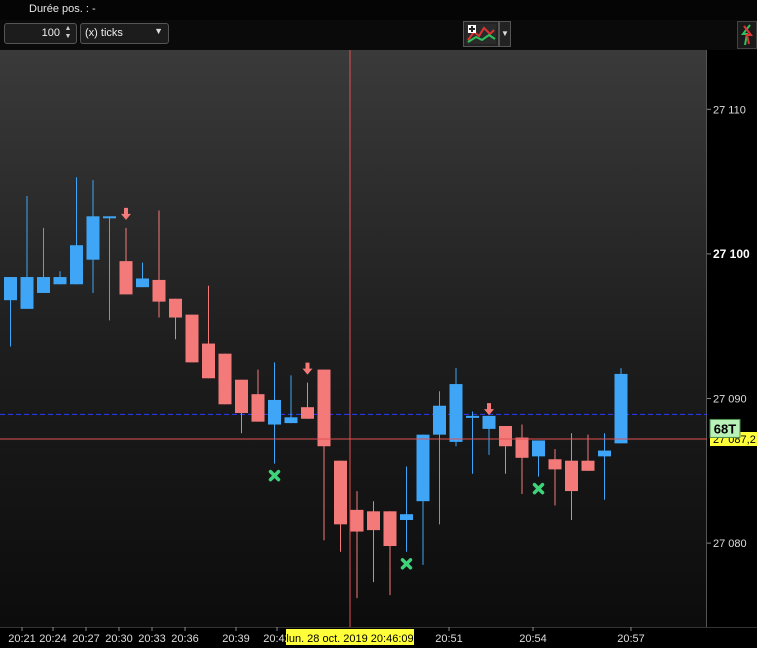 This screenshot has height=648, width=757. Describe the element at coordinates (104, 33) in the screenshot. I see `unit-label: (x) ticks` at that location.